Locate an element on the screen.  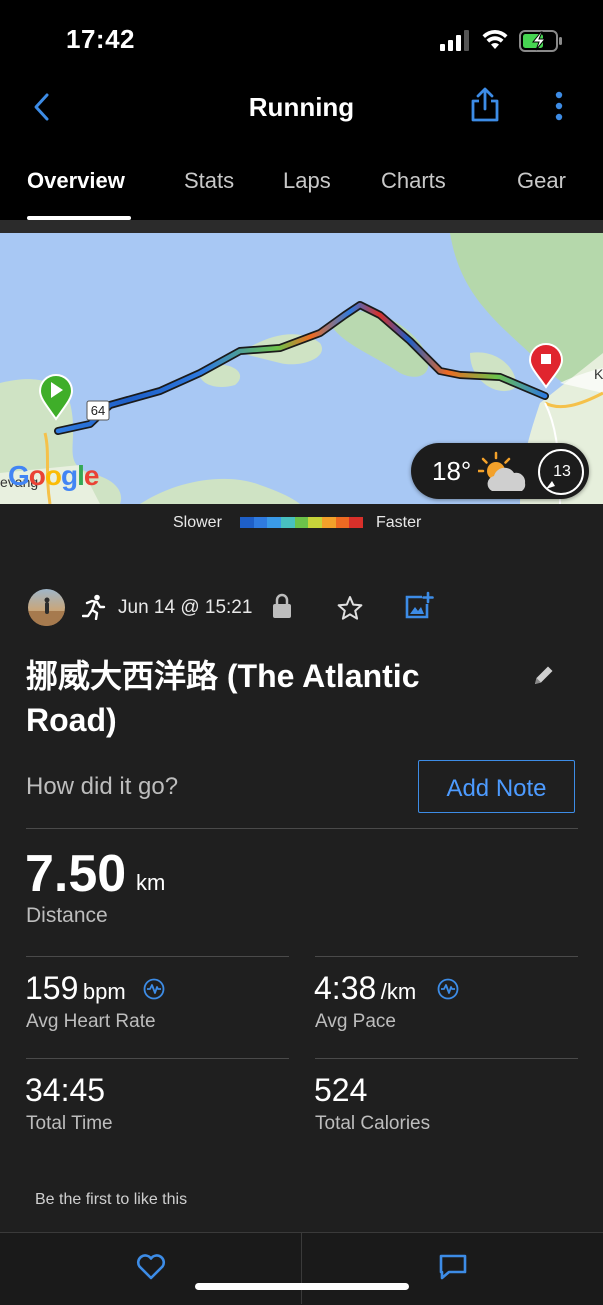
star-icon is located at coordinates (350, 608).